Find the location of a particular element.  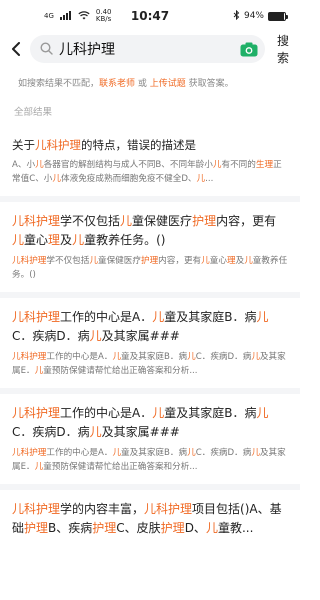

status-bar: 4G 0.40 KB/s 10:47 94% is located at coordinates (150, 16).